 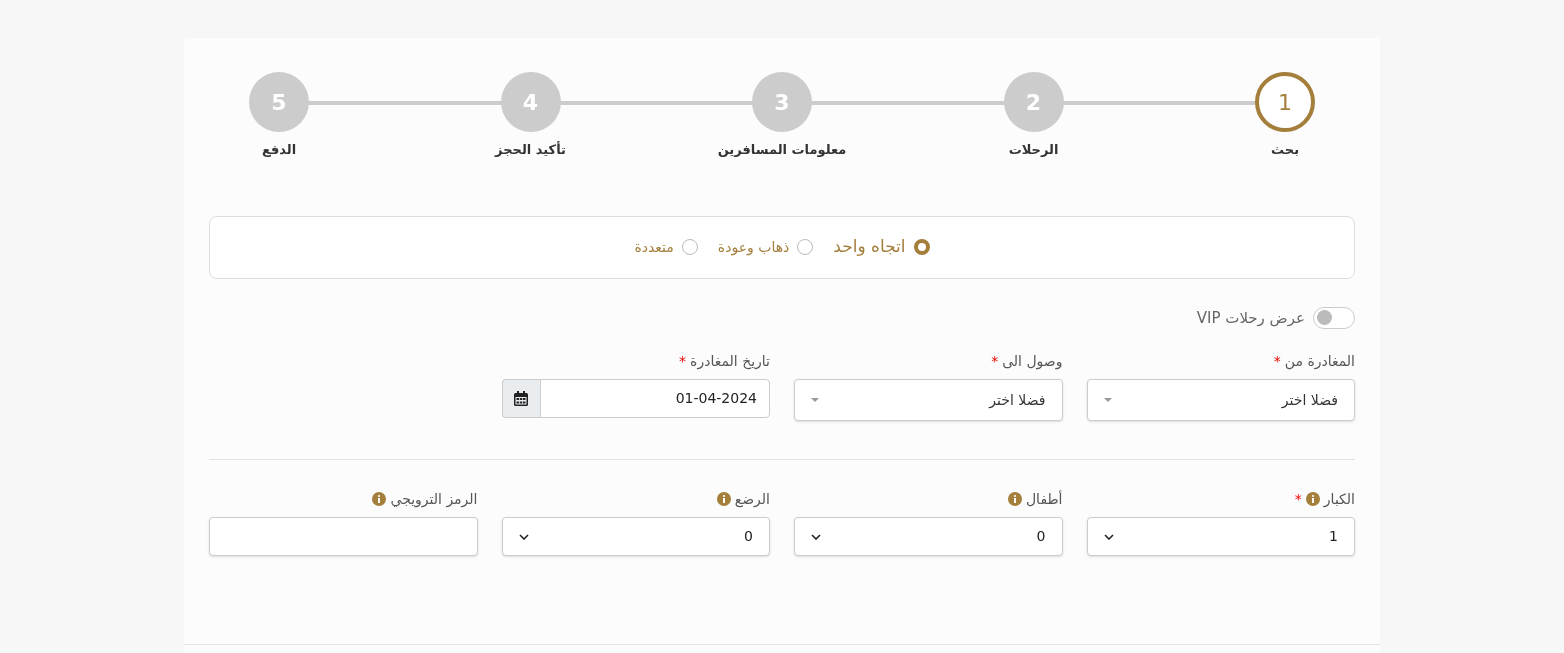 I want to click on step-label: تأكيد الحجز, so click(x=530, y=149).